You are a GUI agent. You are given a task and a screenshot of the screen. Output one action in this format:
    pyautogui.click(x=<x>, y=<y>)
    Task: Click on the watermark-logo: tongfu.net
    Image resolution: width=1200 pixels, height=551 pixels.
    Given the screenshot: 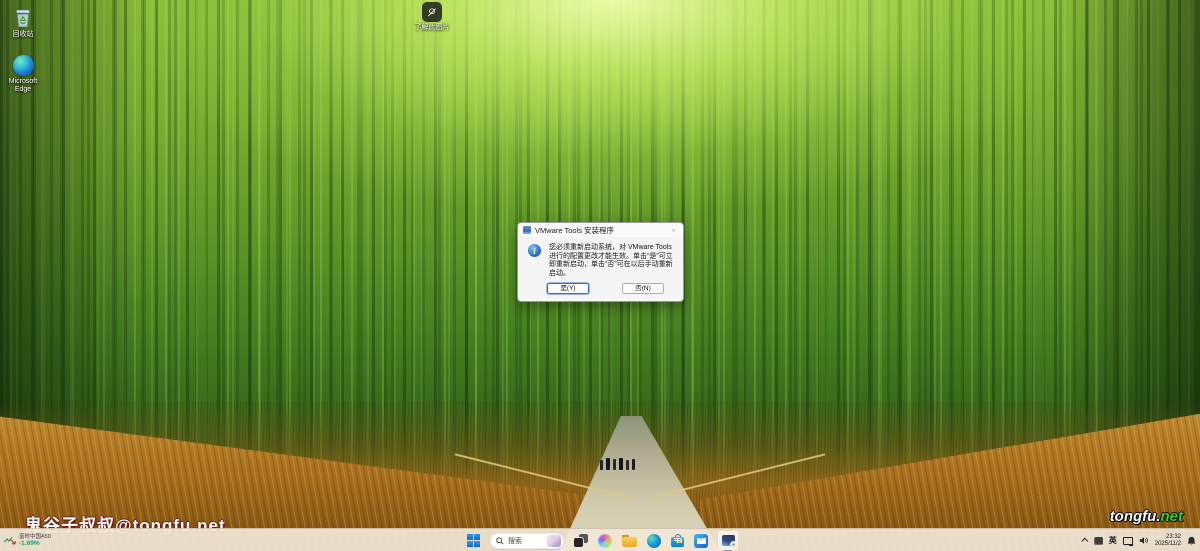 What is the action you would take?
    pyautogui.click(x=1146, y=516)
    